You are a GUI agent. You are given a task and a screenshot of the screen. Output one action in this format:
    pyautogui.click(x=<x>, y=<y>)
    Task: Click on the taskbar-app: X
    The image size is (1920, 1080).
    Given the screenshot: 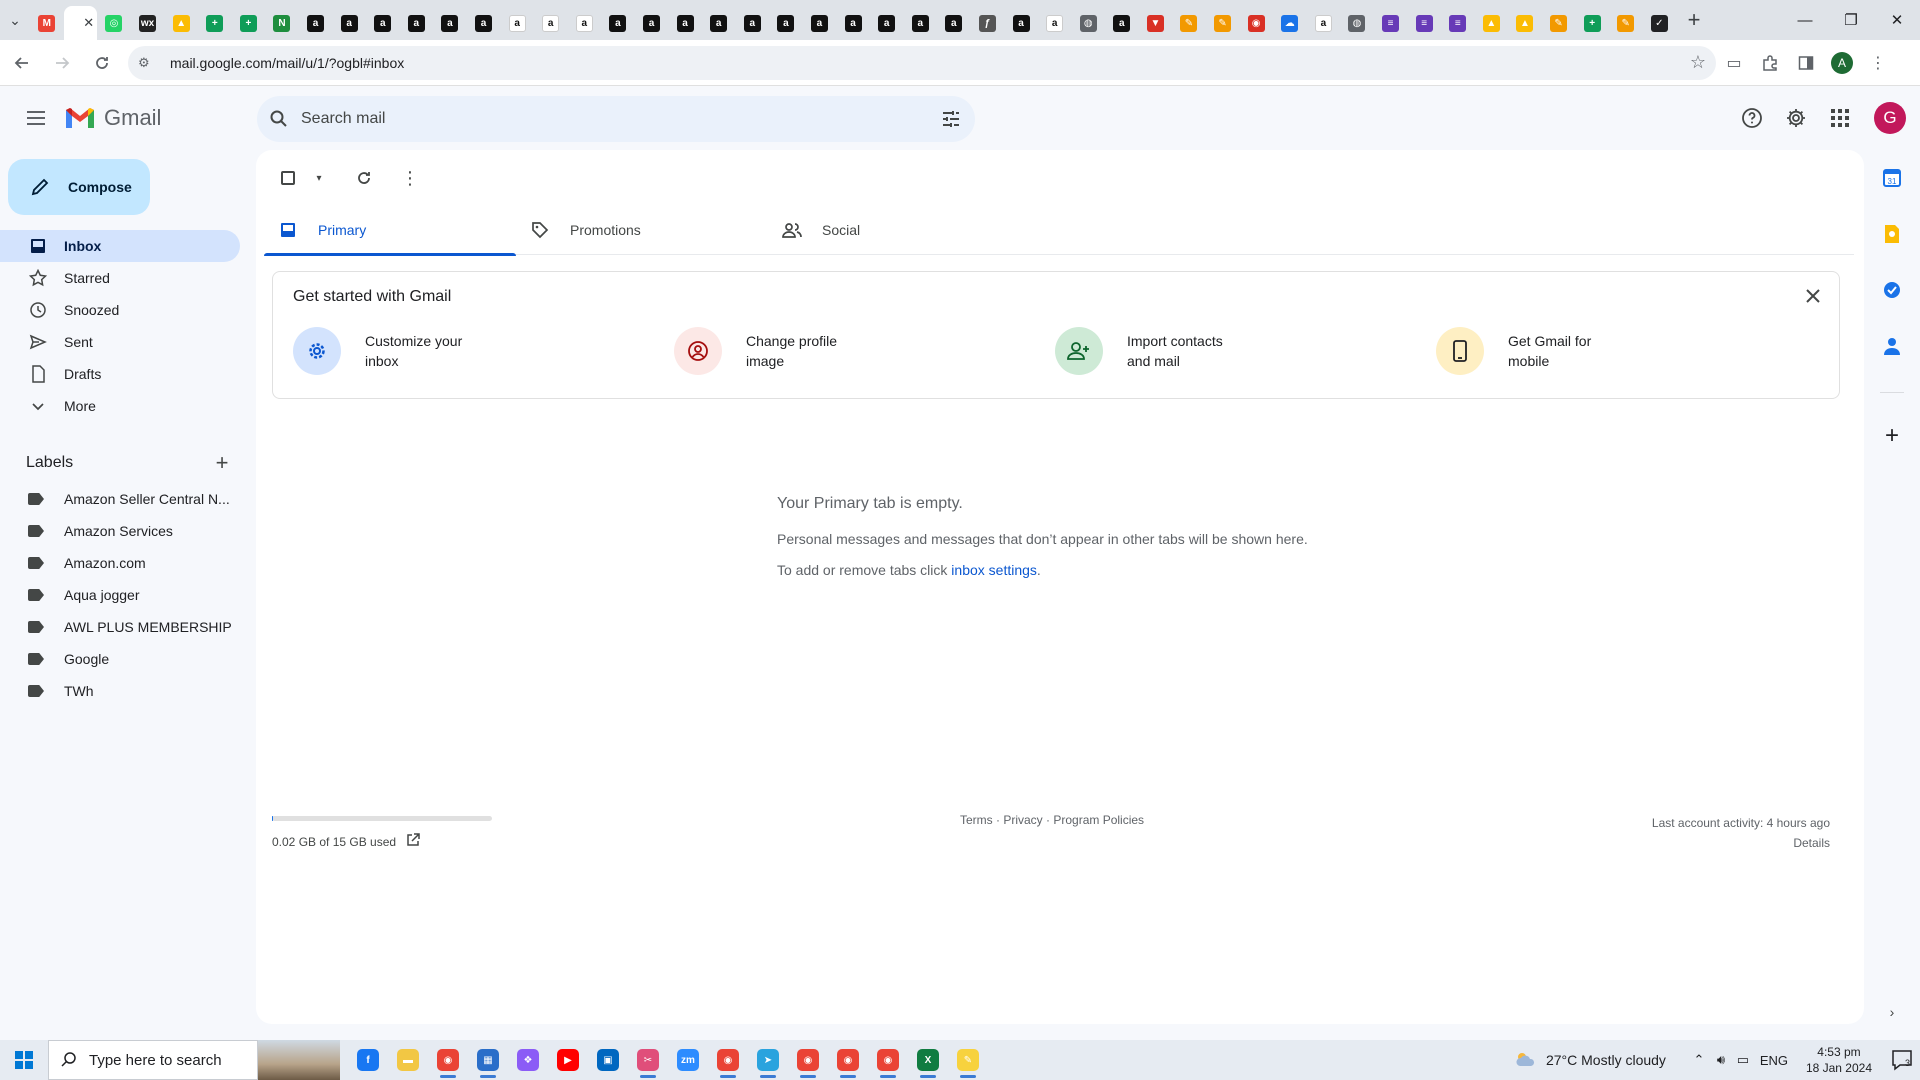 What is the action you would take?
    pyautogui.click(x=928, y=1060)
    